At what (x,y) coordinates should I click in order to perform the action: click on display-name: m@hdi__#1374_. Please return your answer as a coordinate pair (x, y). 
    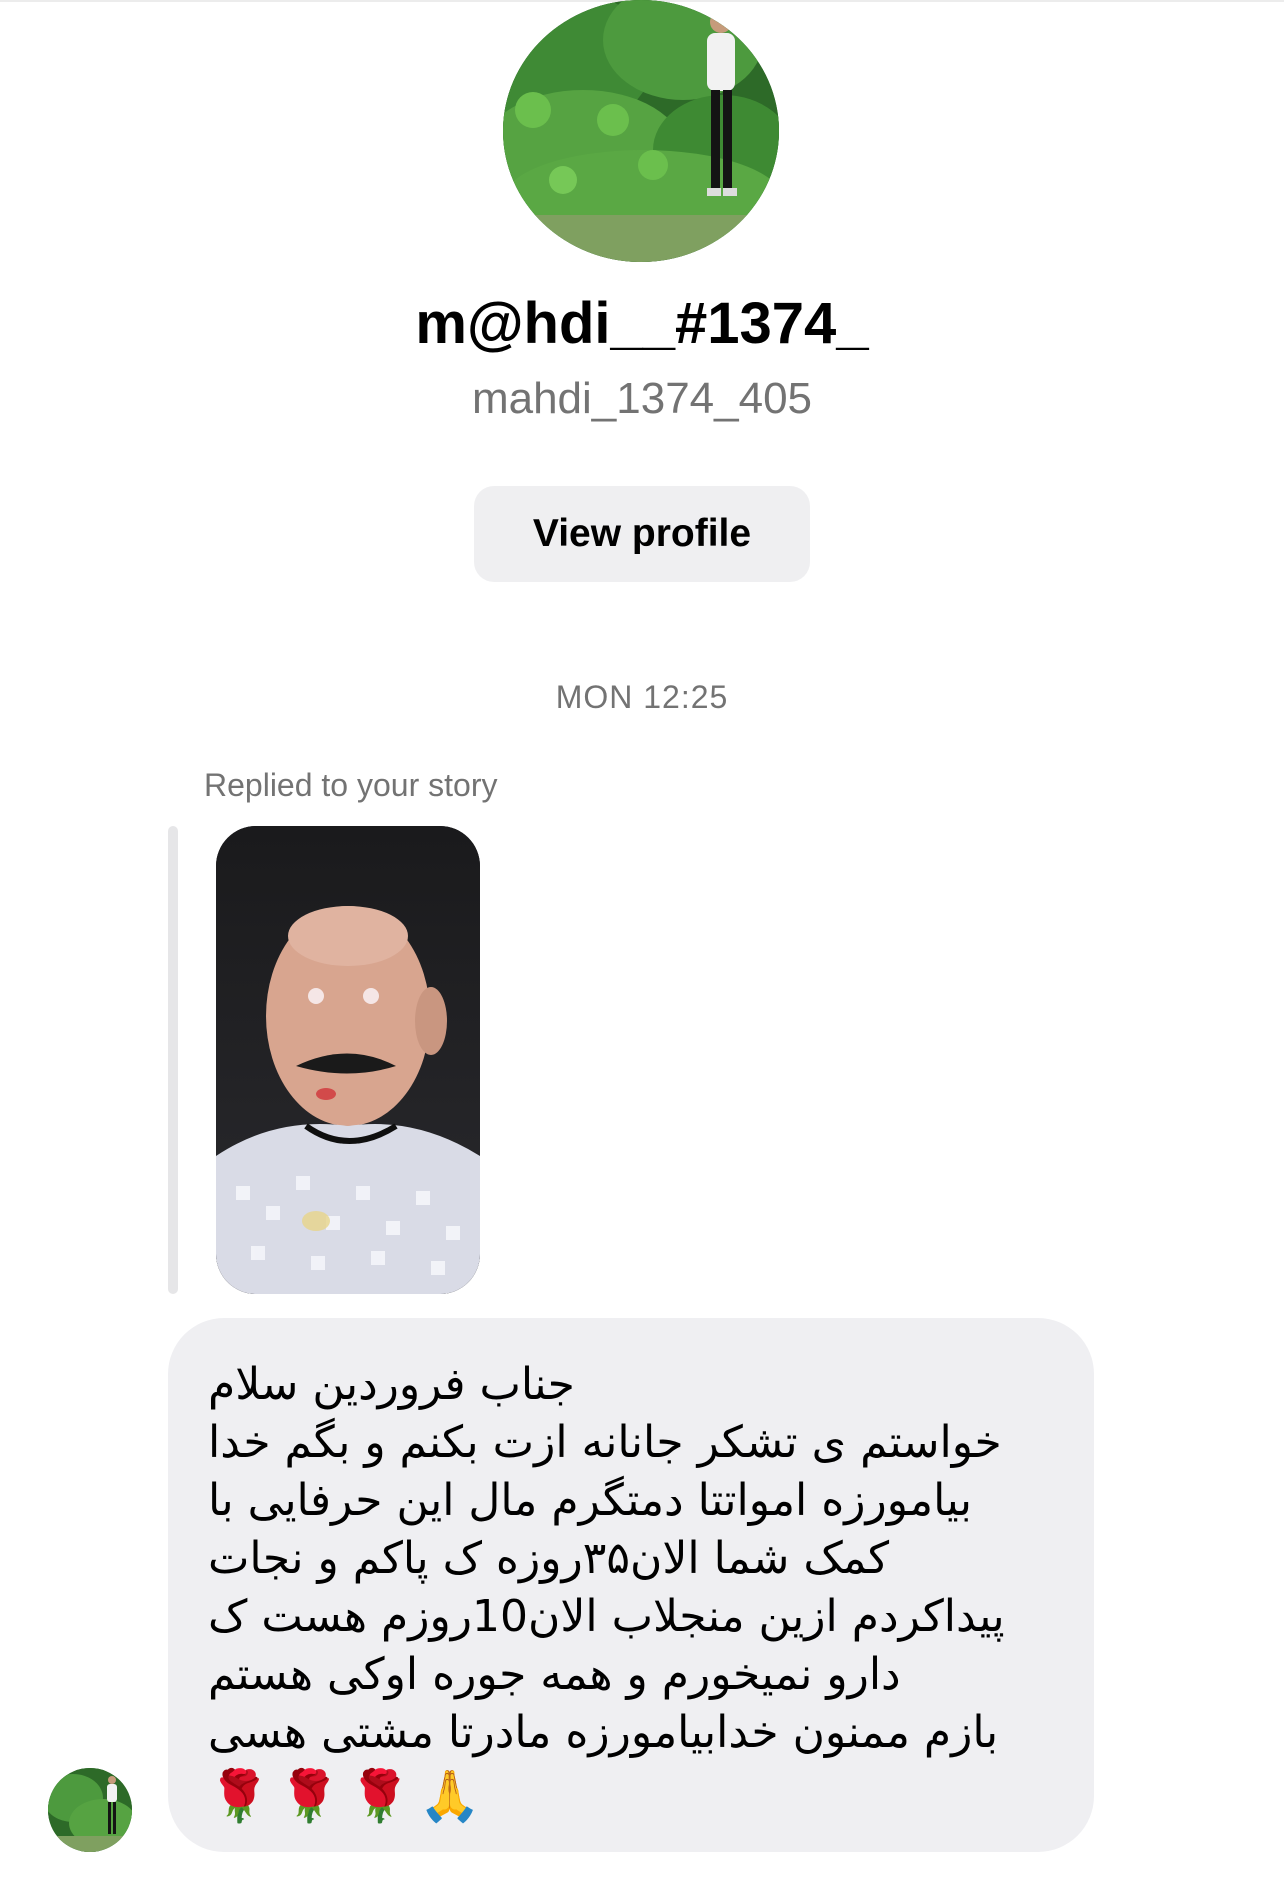
    Looking at the image, I should click on (642, 323).